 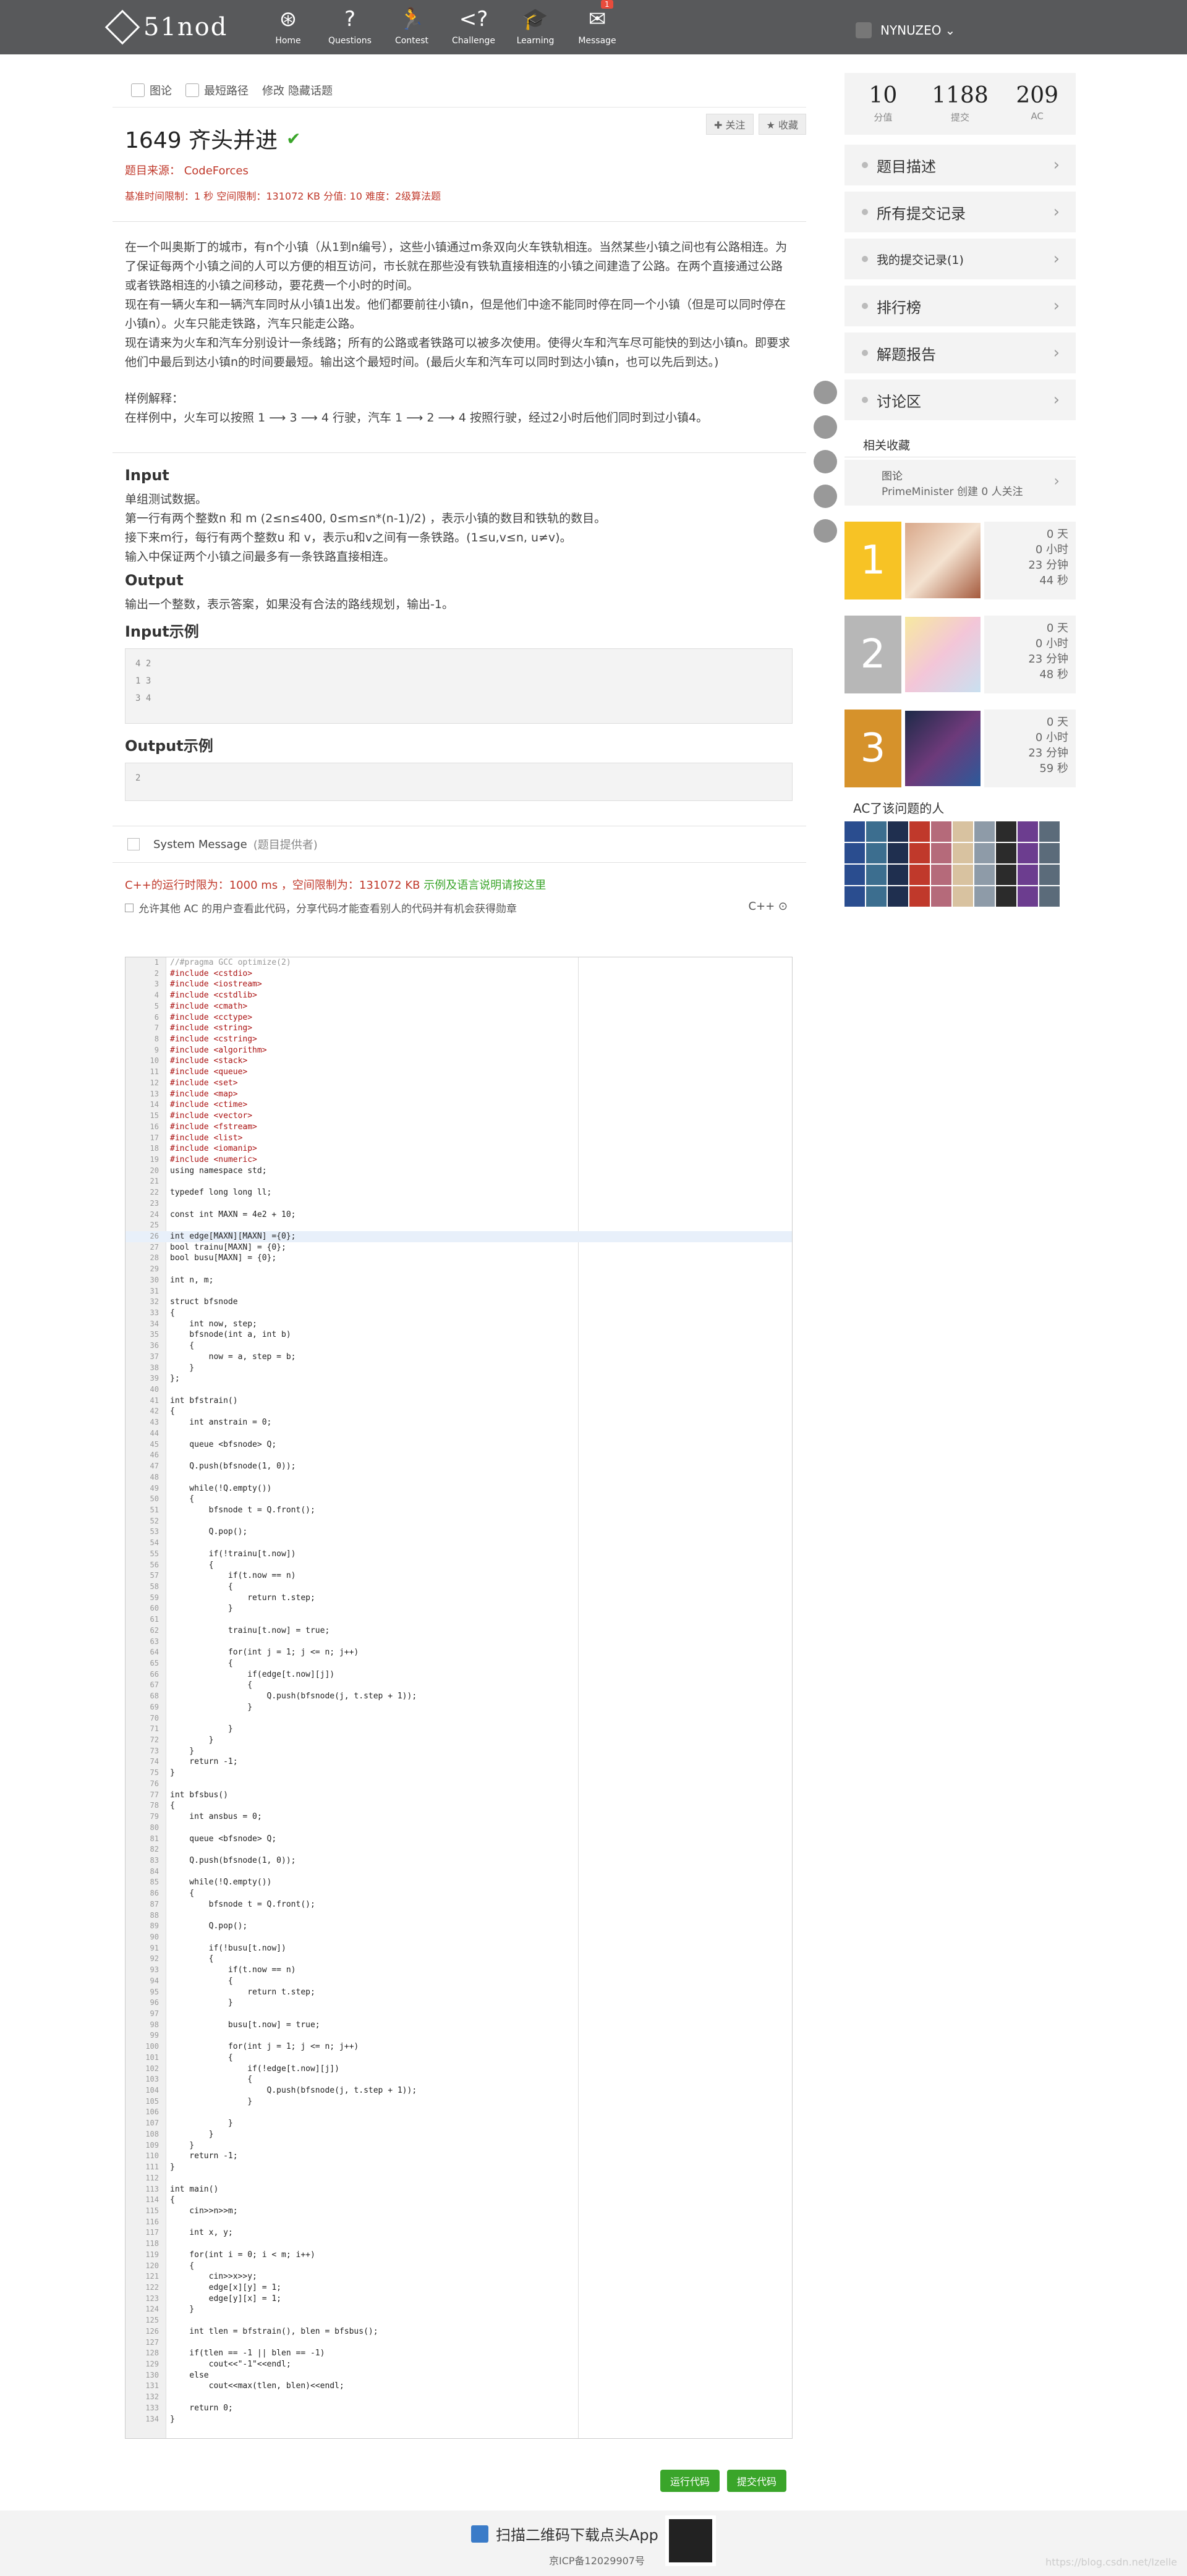 I want to click on weibo-float-icon, so click(x=826, y=461).